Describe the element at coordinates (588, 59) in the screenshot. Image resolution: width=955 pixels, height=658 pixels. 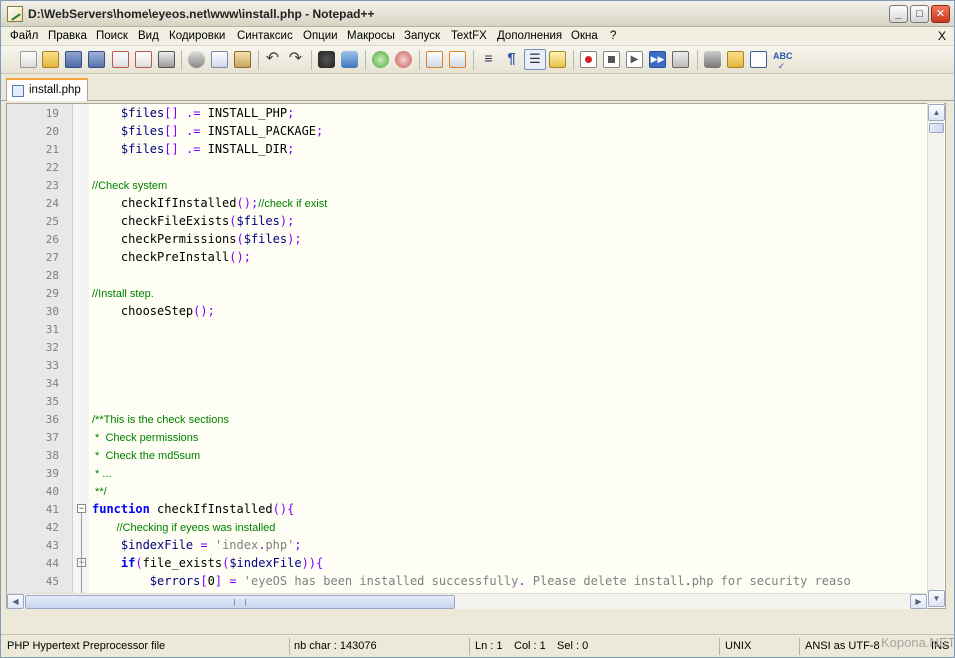
I see `record-macro-icon` at that location.